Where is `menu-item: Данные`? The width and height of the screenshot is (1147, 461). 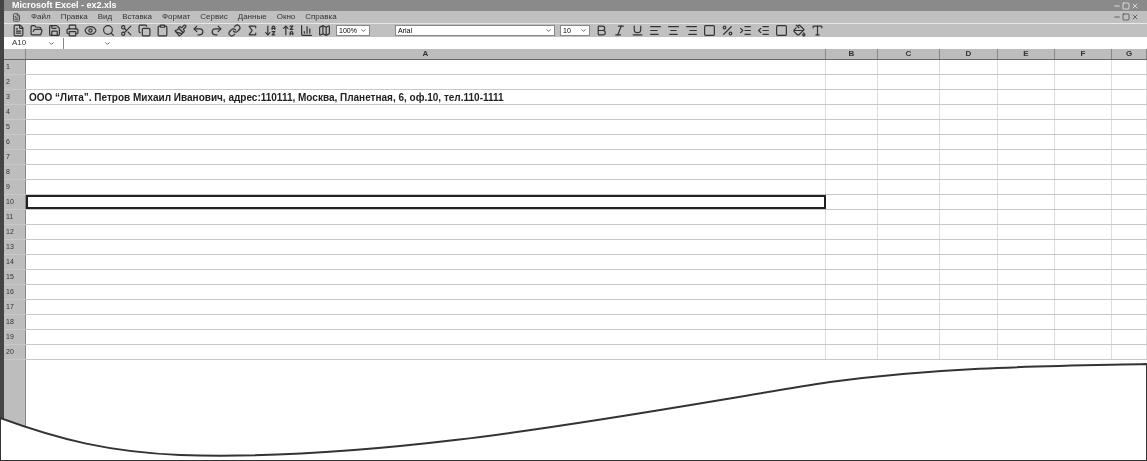 menu-item: Данные is located at coordinates (252, 17).